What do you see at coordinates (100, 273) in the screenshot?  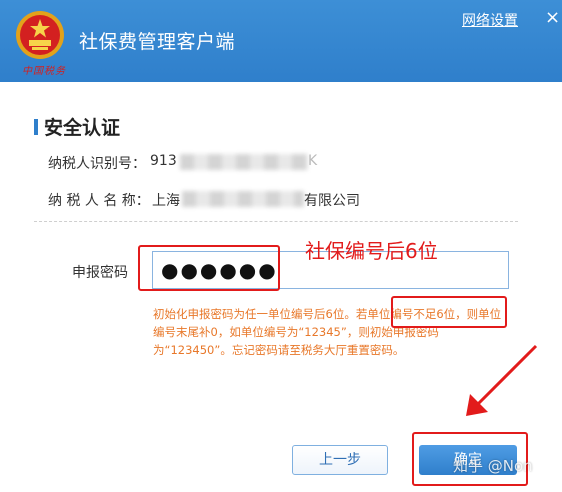 I see `password-label: 申报密码` at bounding box center [100, 273].